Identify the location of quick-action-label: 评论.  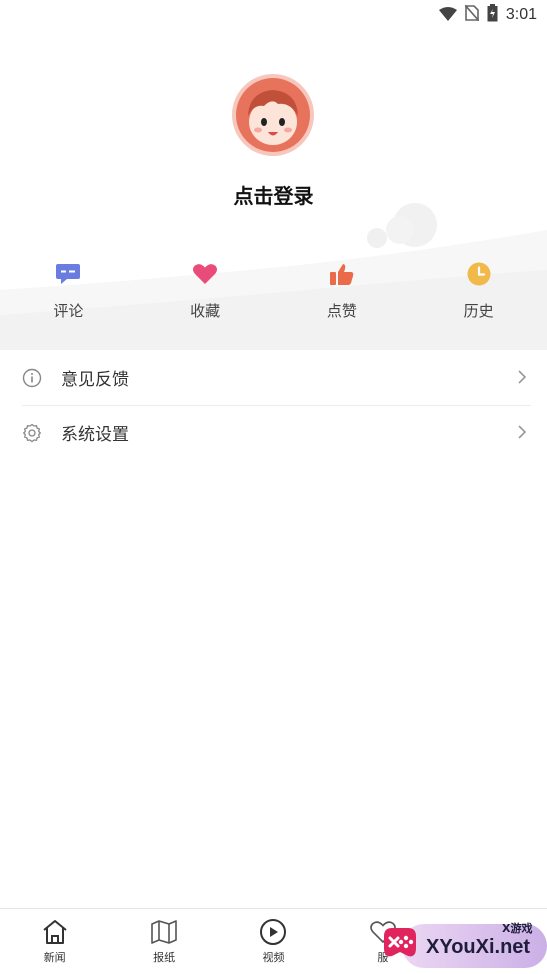
(68, 311).